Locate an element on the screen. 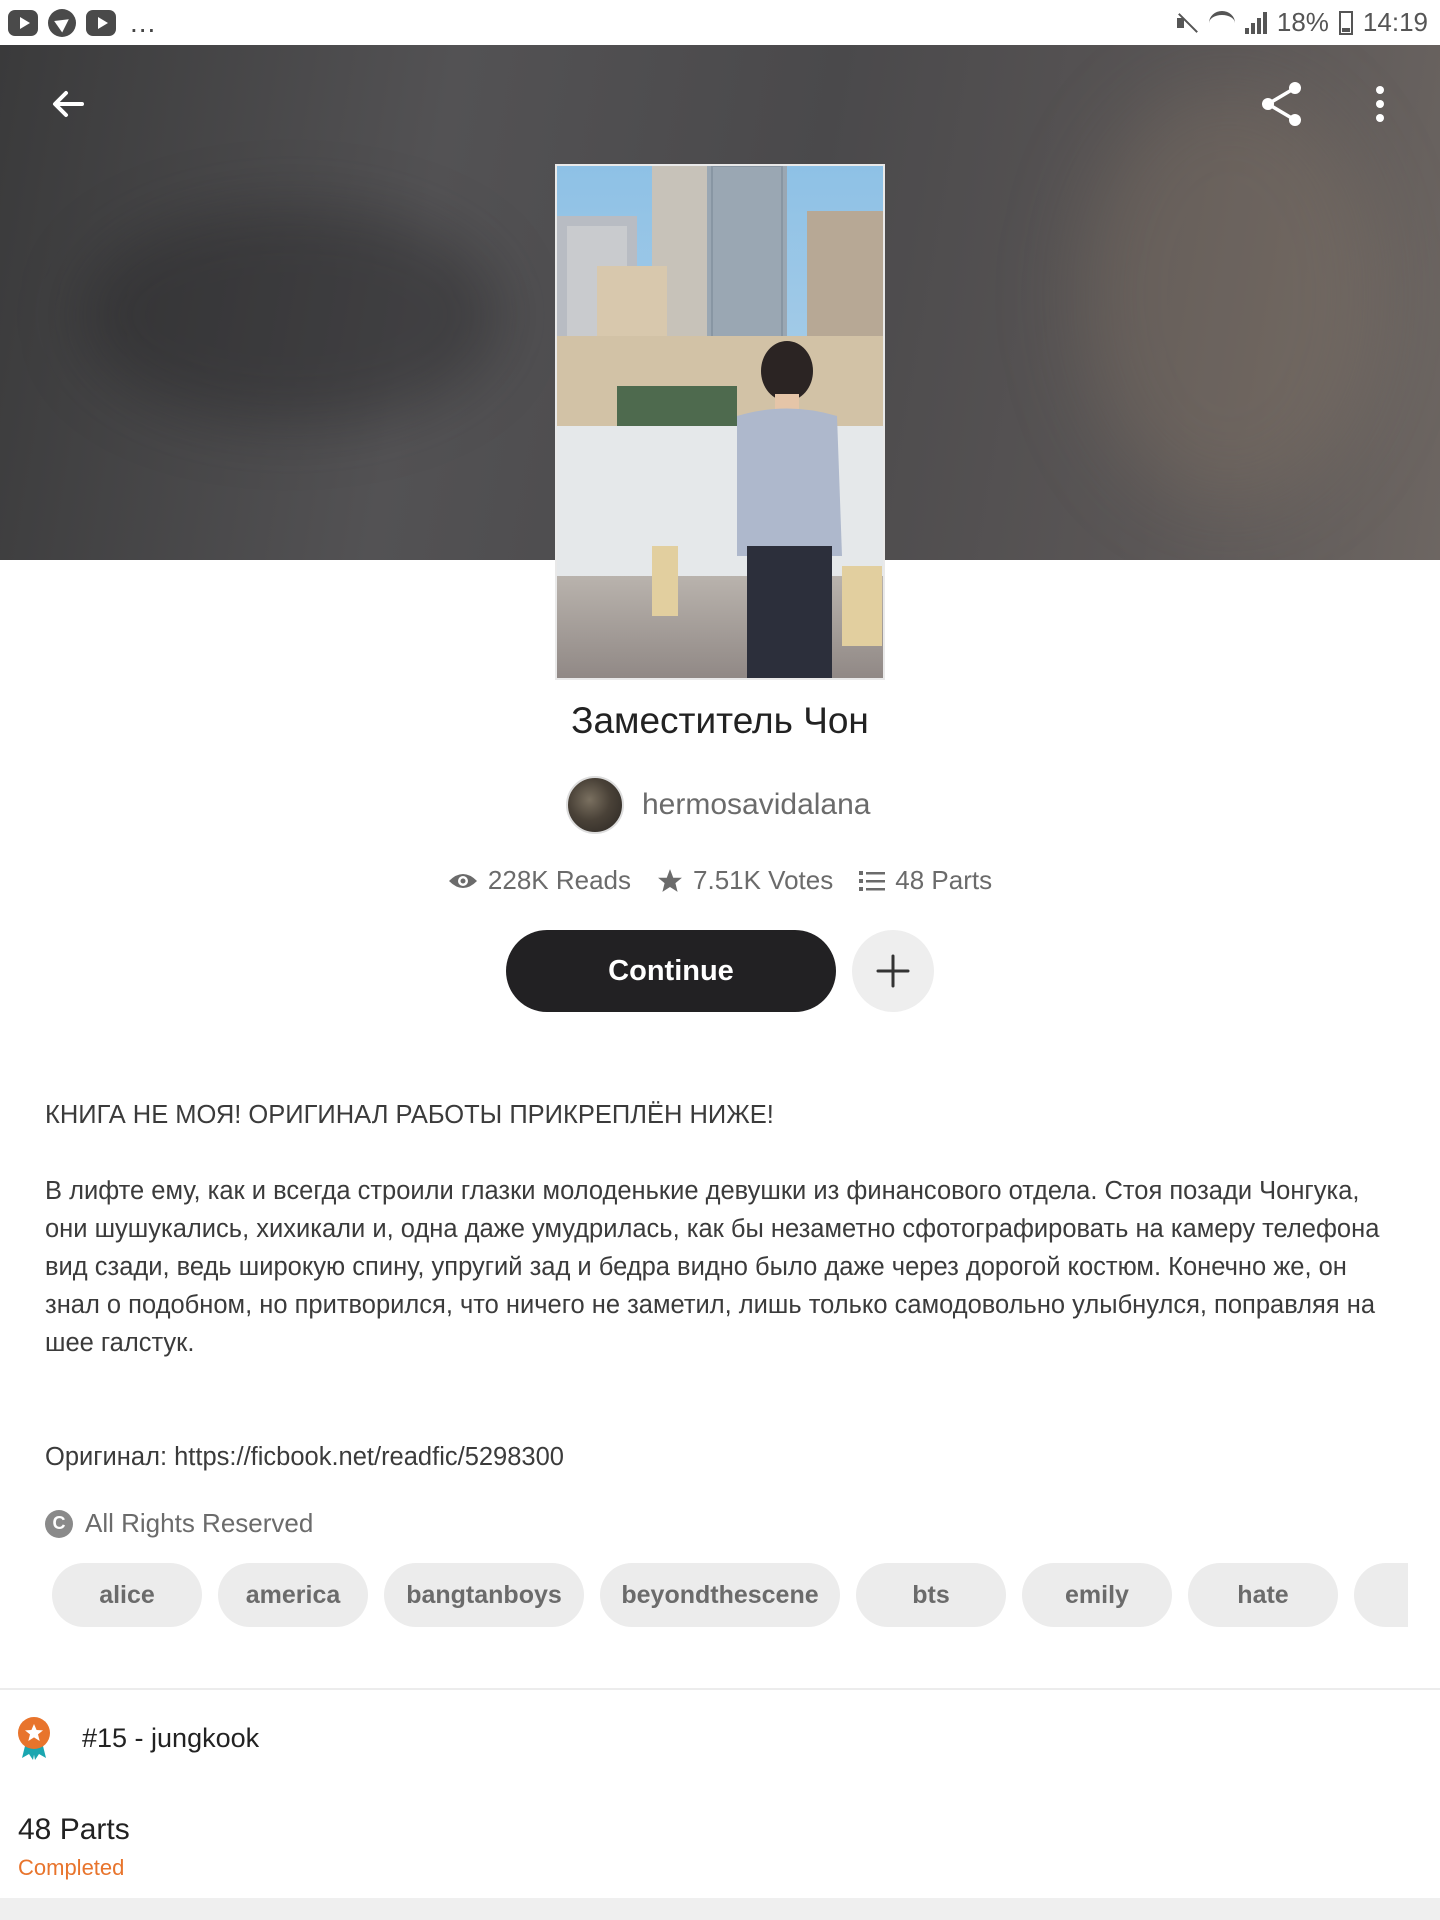 The width and height of the screenshot is (1440, 1920). share-icon is located at coordinates (1281, 104).